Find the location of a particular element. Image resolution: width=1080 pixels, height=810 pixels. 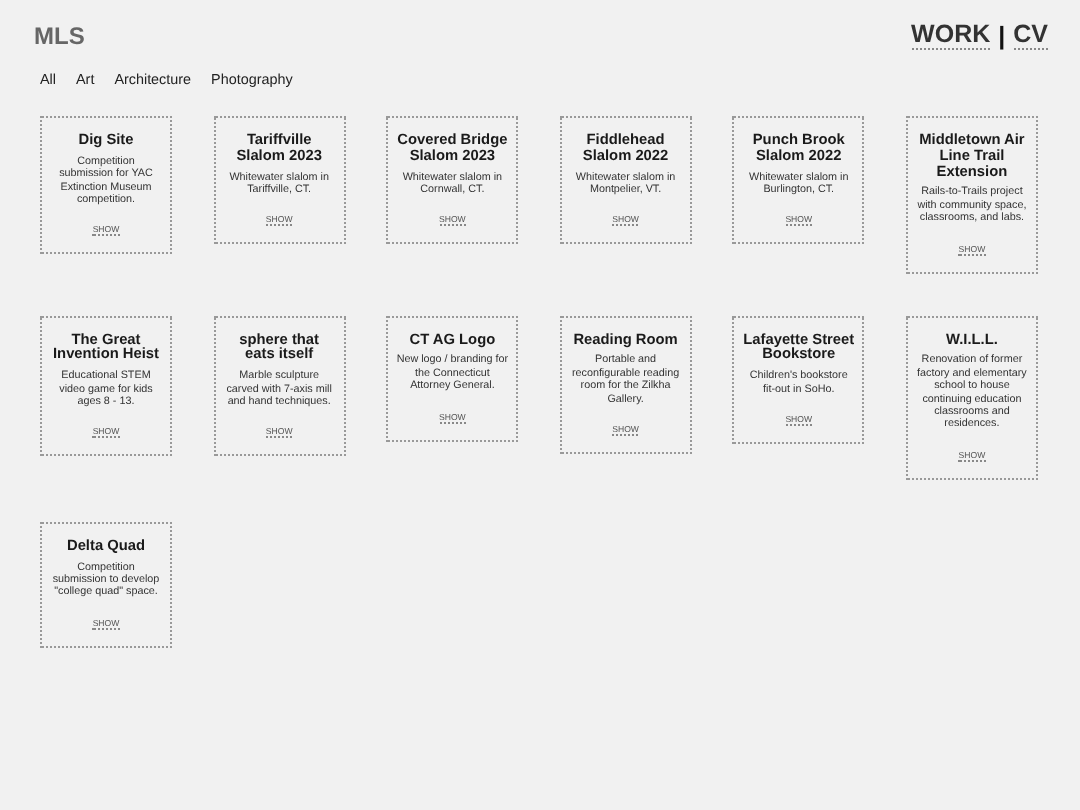

nav-link: WORK is located at coordinates (951, 36).